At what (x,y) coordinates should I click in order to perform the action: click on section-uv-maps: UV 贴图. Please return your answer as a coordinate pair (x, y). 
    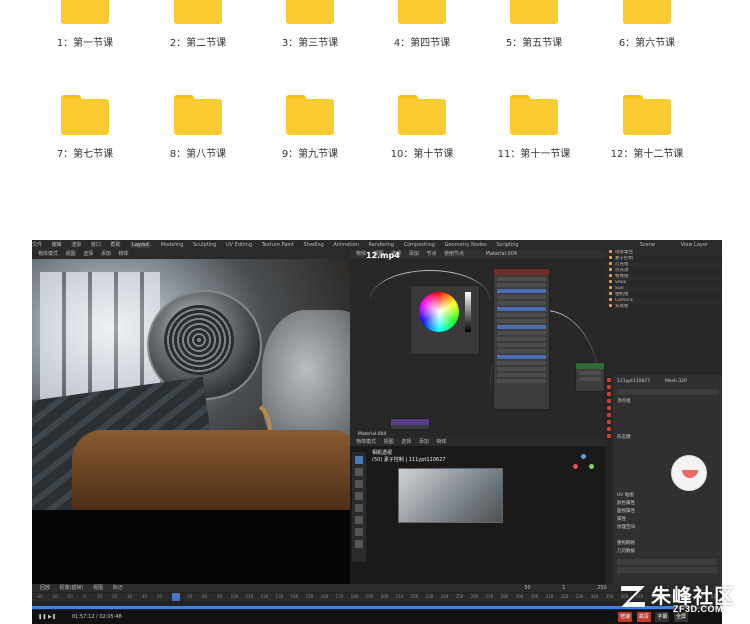
    Looking at the image, I should click on (625, 496).